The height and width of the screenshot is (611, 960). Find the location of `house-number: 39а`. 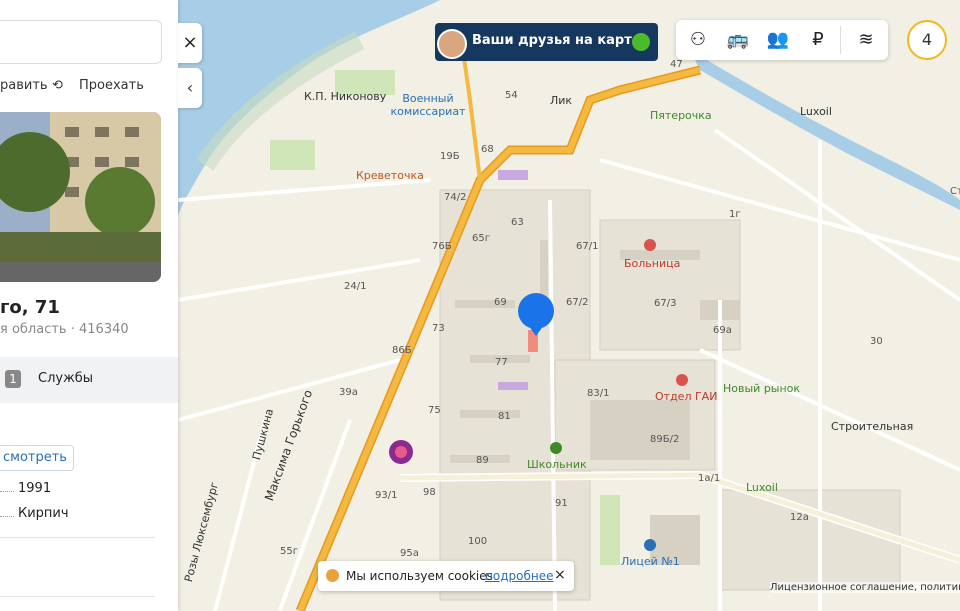

house-number: 39а is located at coordinates (348, 392).